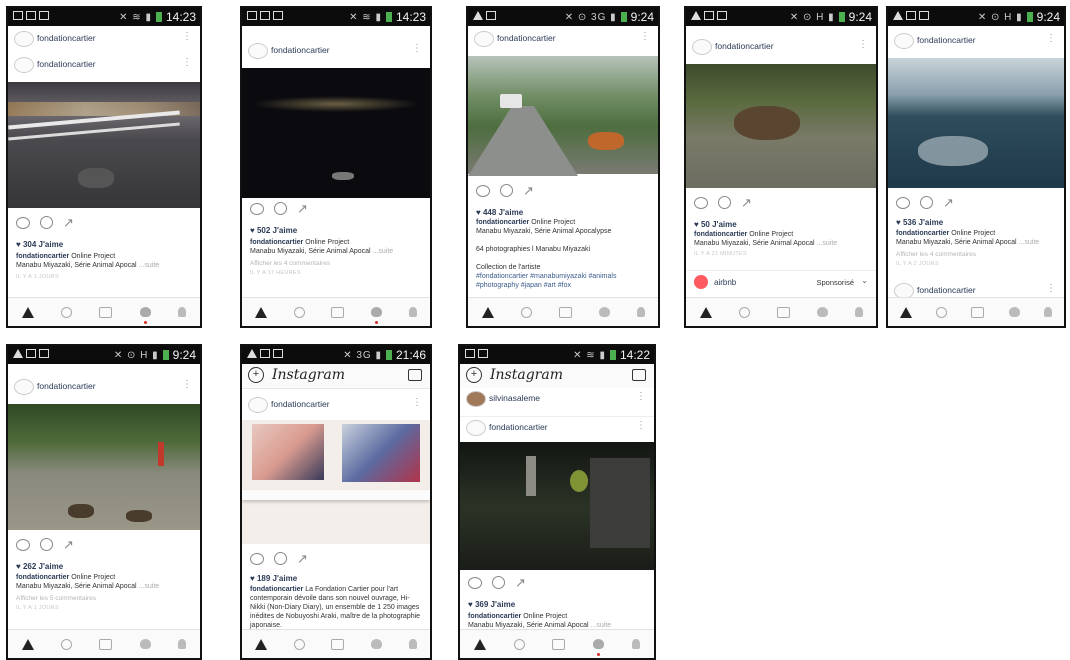  Describe the element at coordinates (256, 375) in the screenshot. I see `add-user-icon: +` at that location.